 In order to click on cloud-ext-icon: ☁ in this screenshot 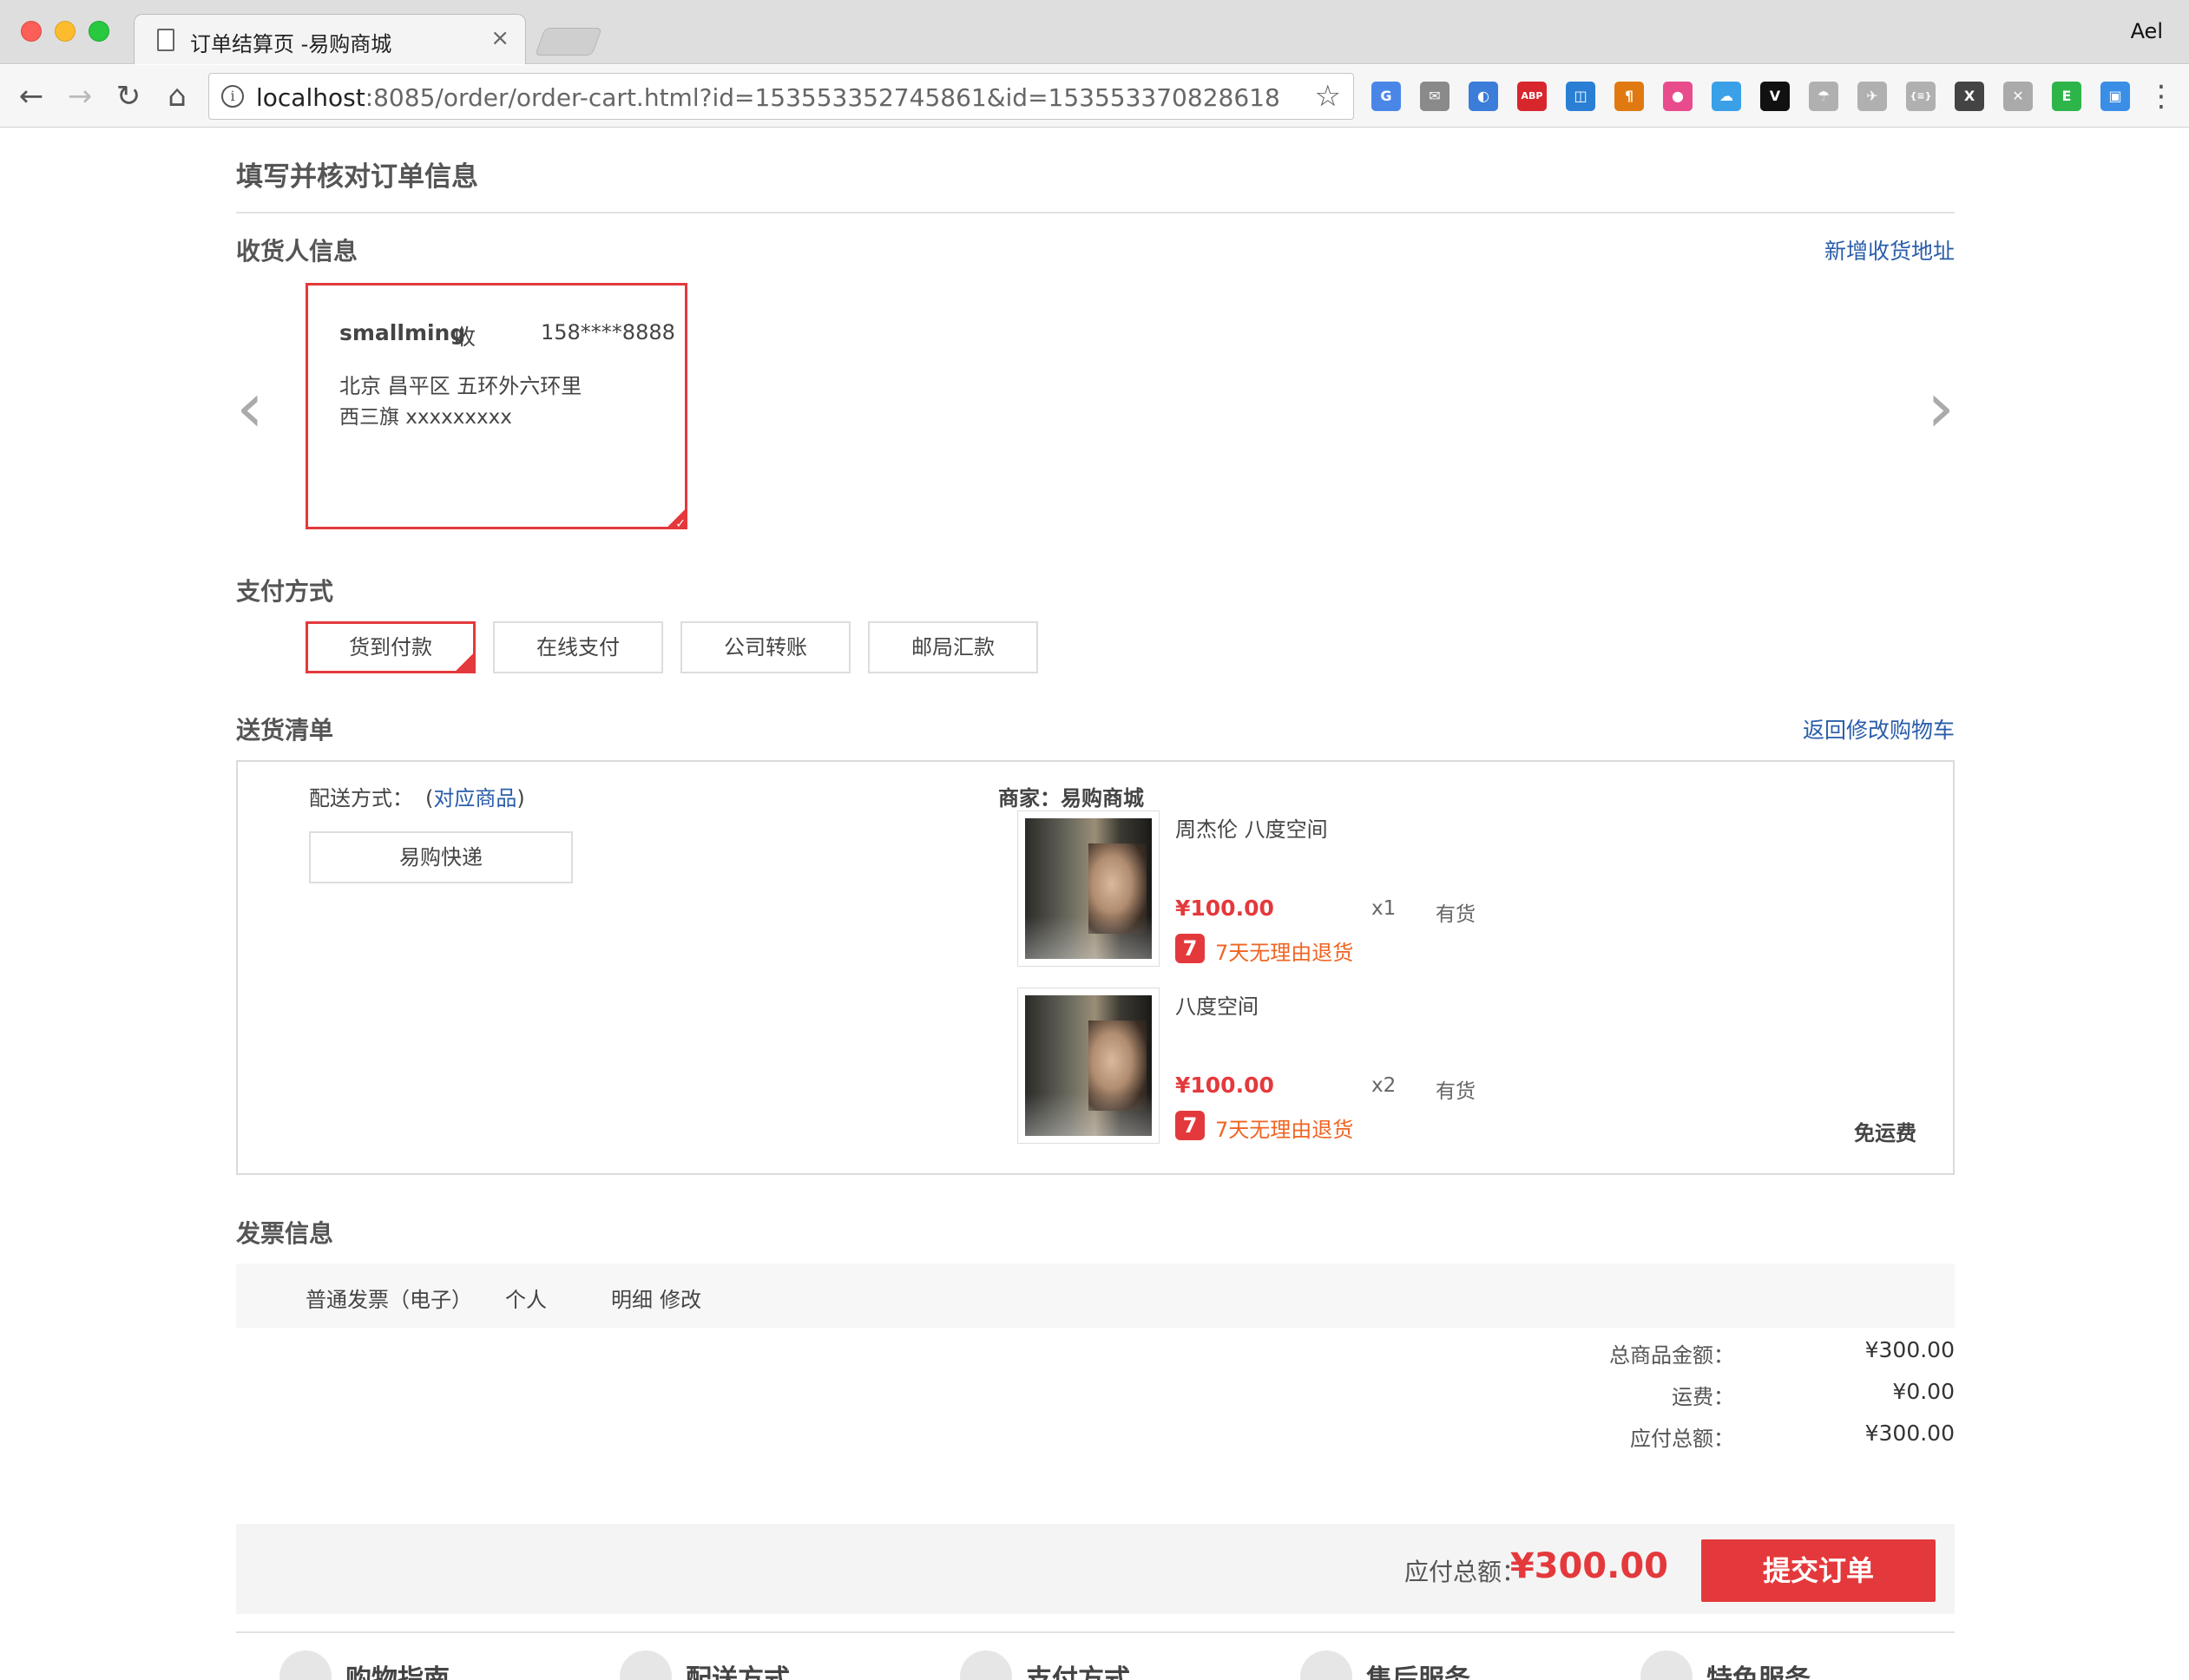, I will do `click(1726, 96)`.